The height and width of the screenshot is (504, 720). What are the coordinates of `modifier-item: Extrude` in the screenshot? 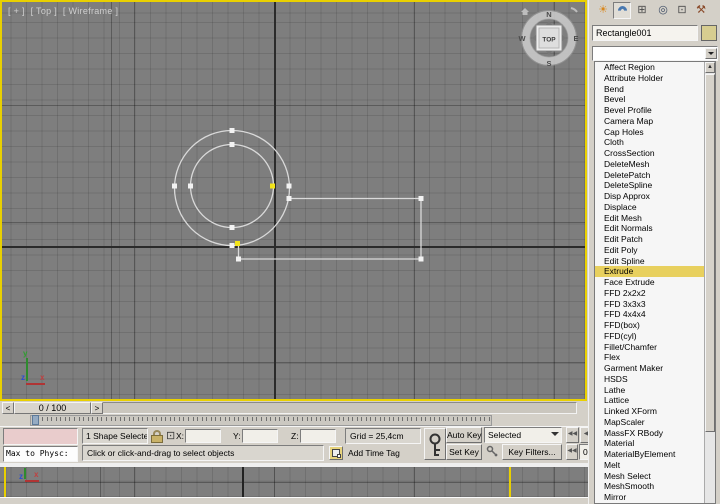 It's located at (649, 271).